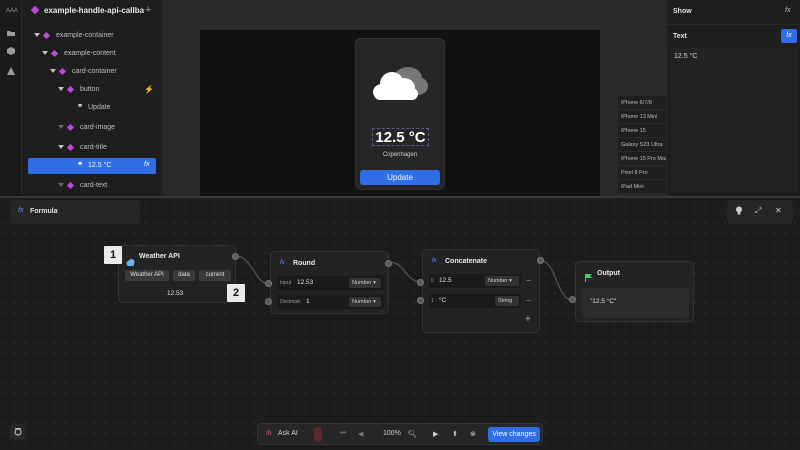 This screenshot has height=450, width=800. Describe the element at coordinates (343, 434) in the screenshot. I see `first-step-icon: ⏮` at that location.